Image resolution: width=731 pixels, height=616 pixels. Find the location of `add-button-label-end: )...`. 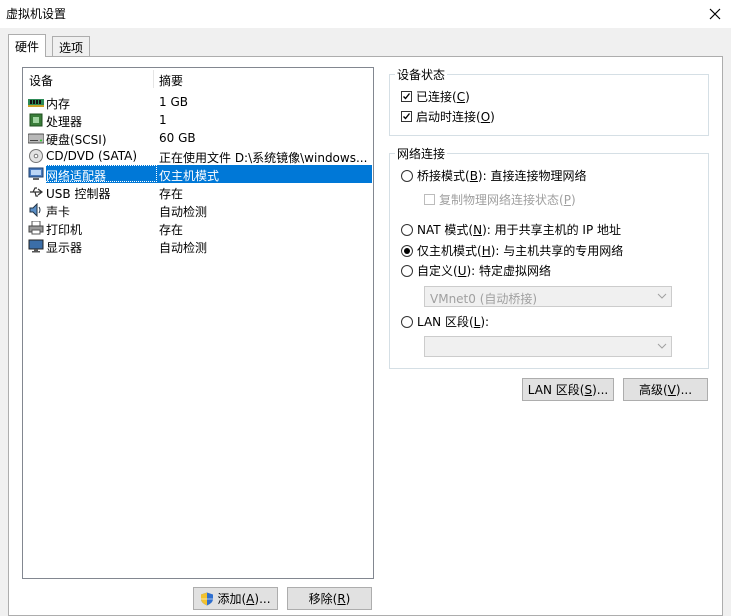

add-button-label-end: )... is located at coordinates (262, 598).